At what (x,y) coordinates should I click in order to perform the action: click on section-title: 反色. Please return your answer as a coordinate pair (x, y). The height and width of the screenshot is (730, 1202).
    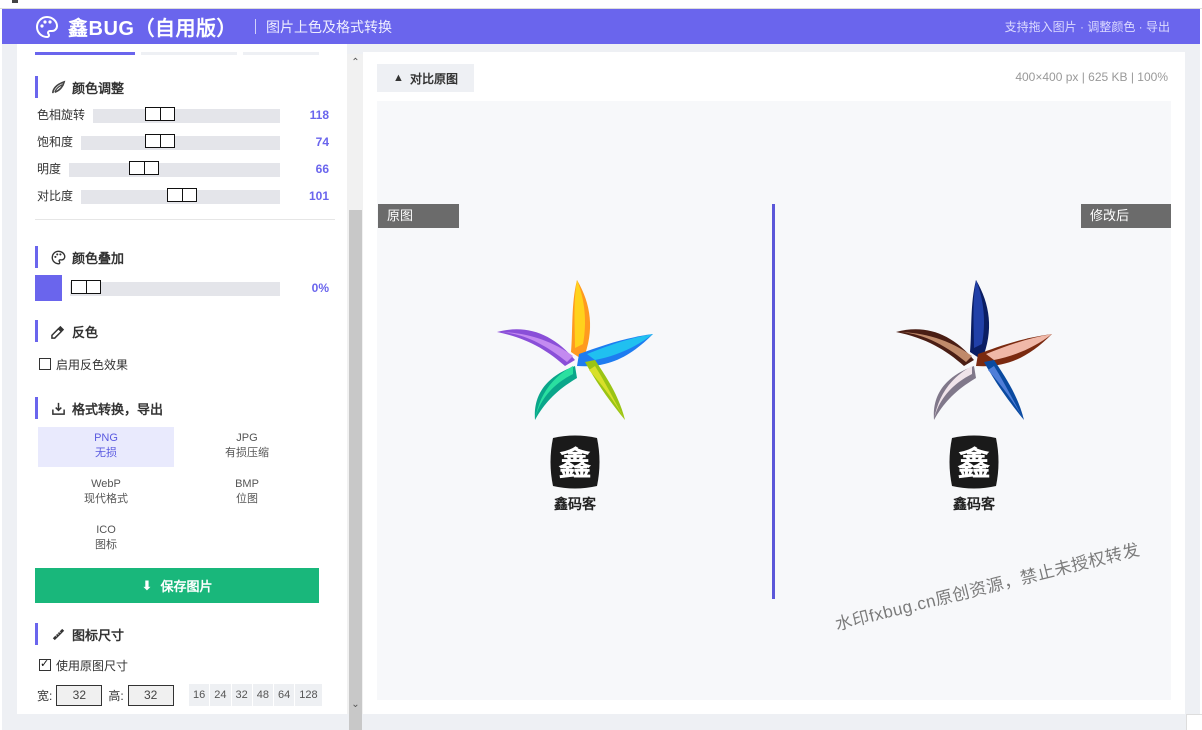
    Looking at the image, I should click on (85, 332).